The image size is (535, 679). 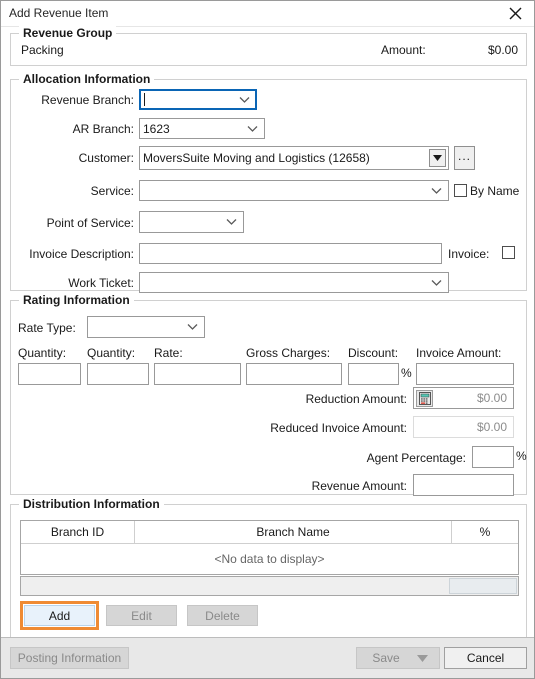 What do you see at coordinates (91, 504) in the screenshot?
I see `distribution-legend: Distribution Information` at bounding box center [91, 504].